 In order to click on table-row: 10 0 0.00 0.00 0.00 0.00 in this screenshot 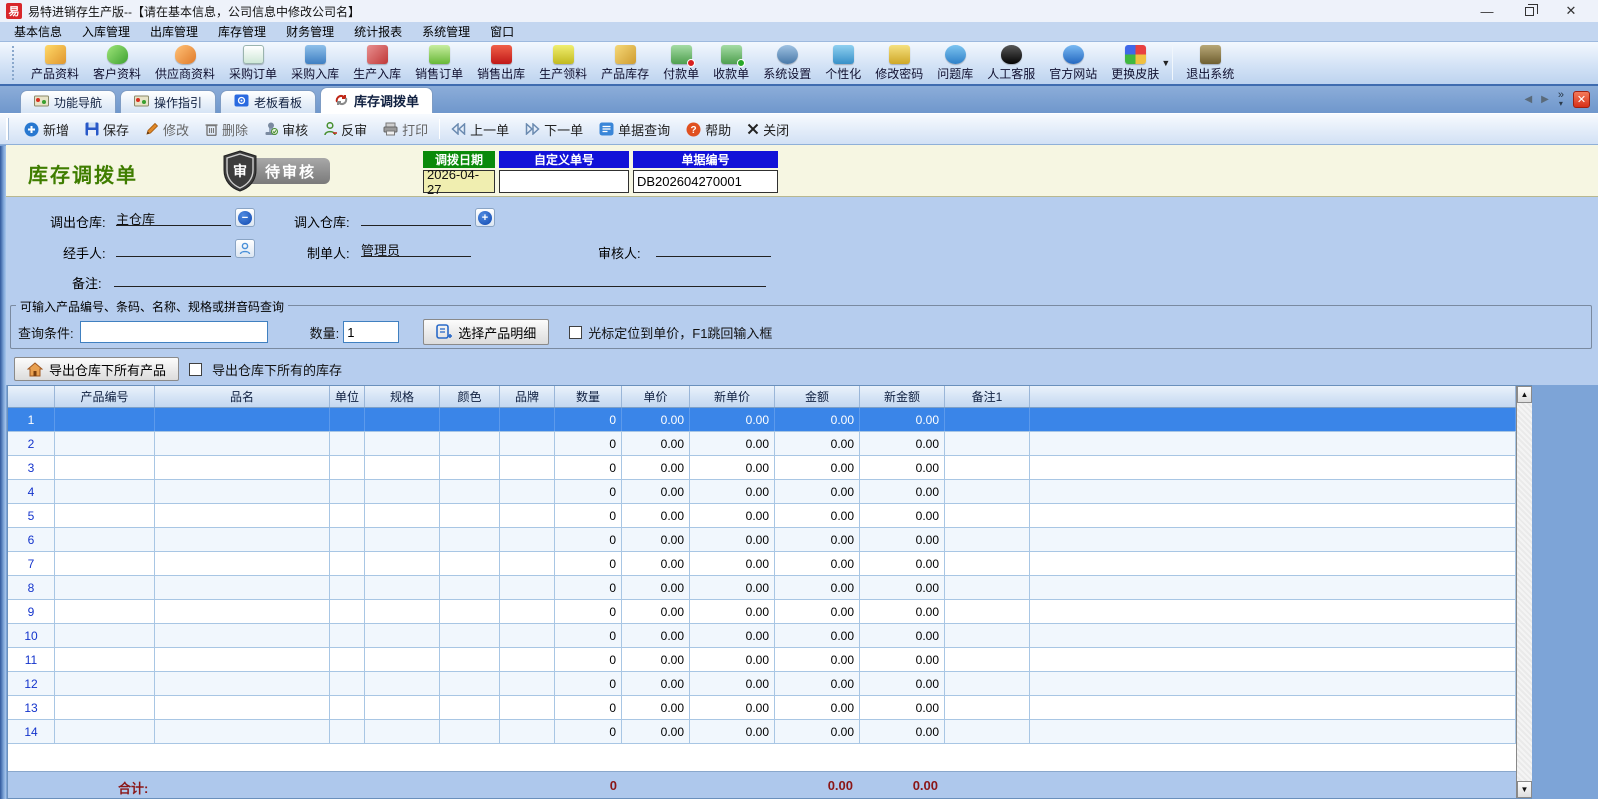, I will do `click(762, 636)`.